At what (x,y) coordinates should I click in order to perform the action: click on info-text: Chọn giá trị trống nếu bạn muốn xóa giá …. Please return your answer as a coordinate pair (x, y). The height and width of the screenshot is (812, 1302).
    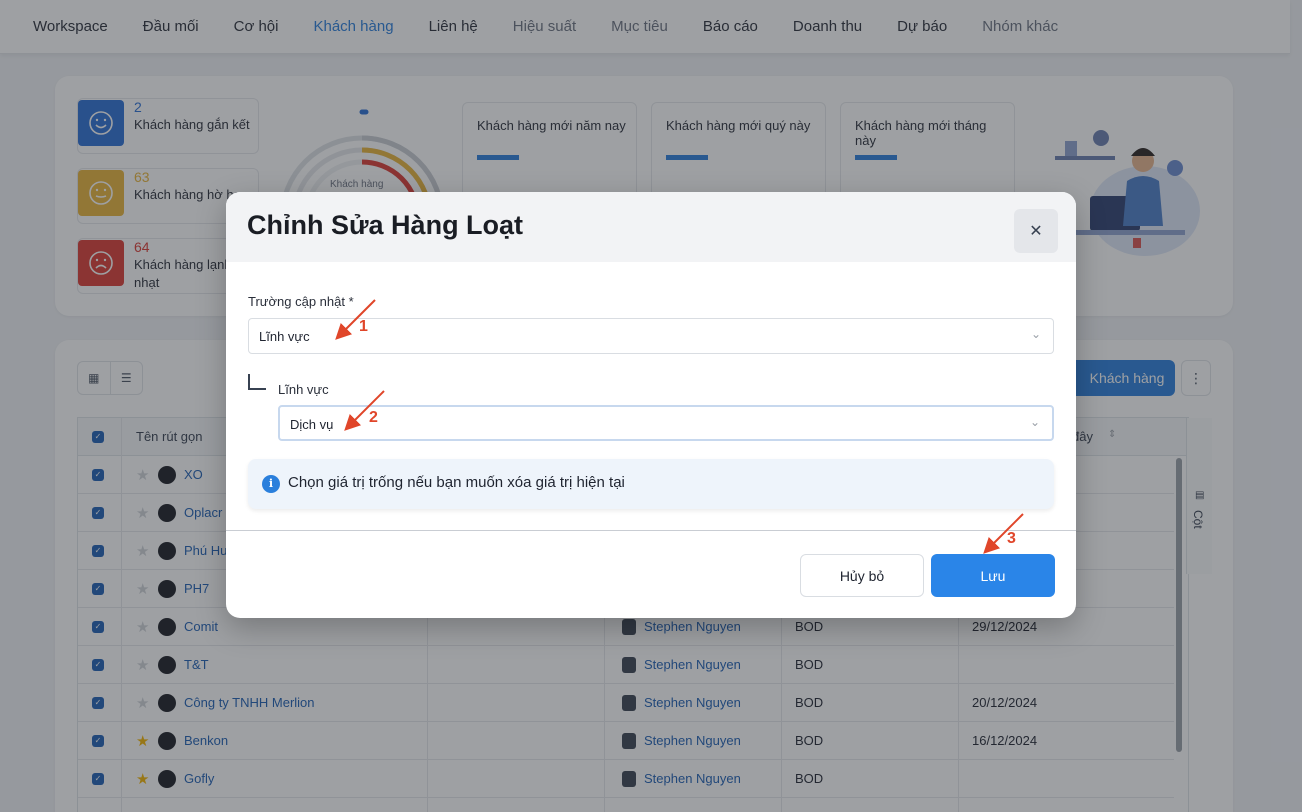
    Looking at the image, I should click on (456, 482).